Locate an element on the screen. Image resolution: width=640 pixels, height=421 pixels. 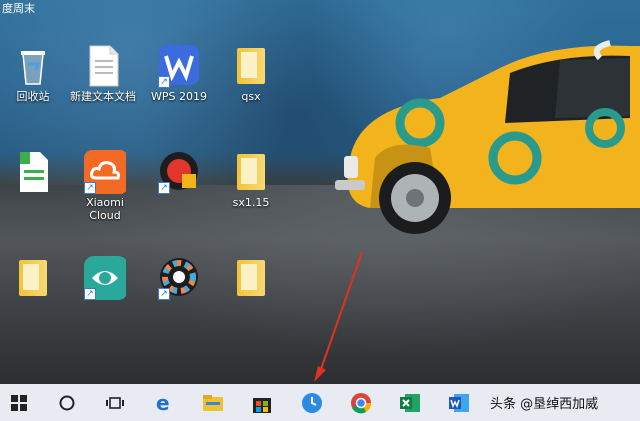
edge-icon: e is located at coordinates (164, 403).